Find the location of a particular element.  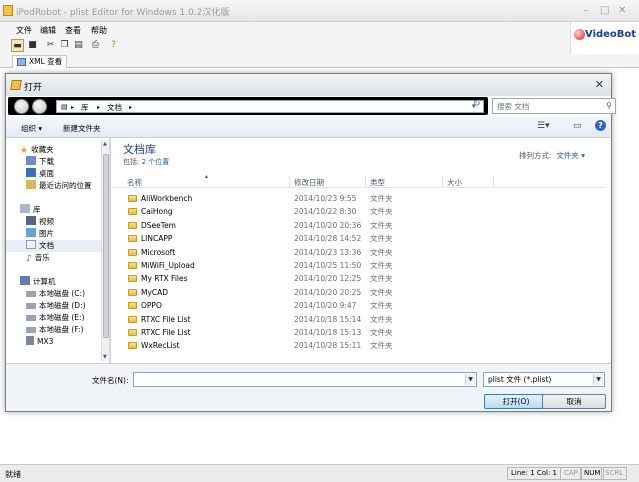

col-type: 类型 is located at coordinates (377, 182).